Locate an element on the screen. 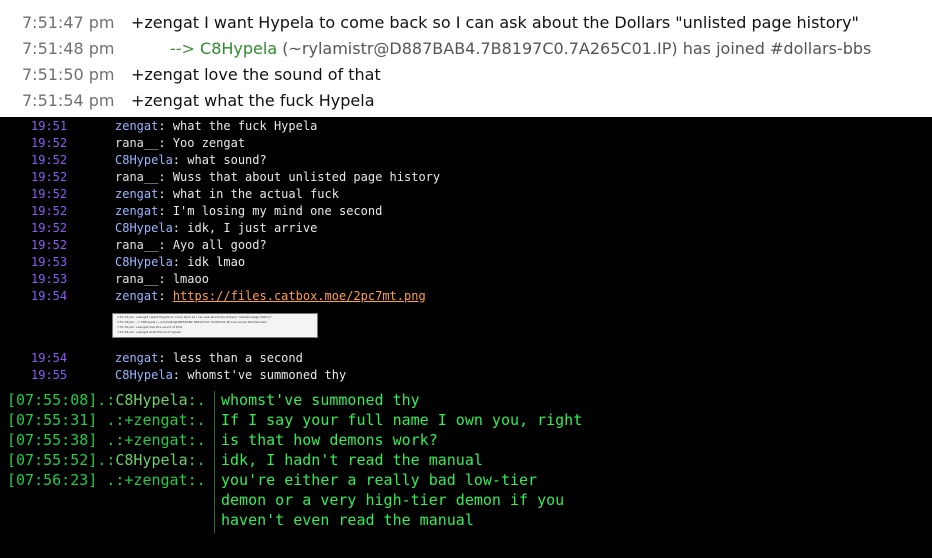 The height and width of the screenshot is (558, 932). line-prefix: [07:56:23] .:+zengat:. is located at coordinates (106, 480).